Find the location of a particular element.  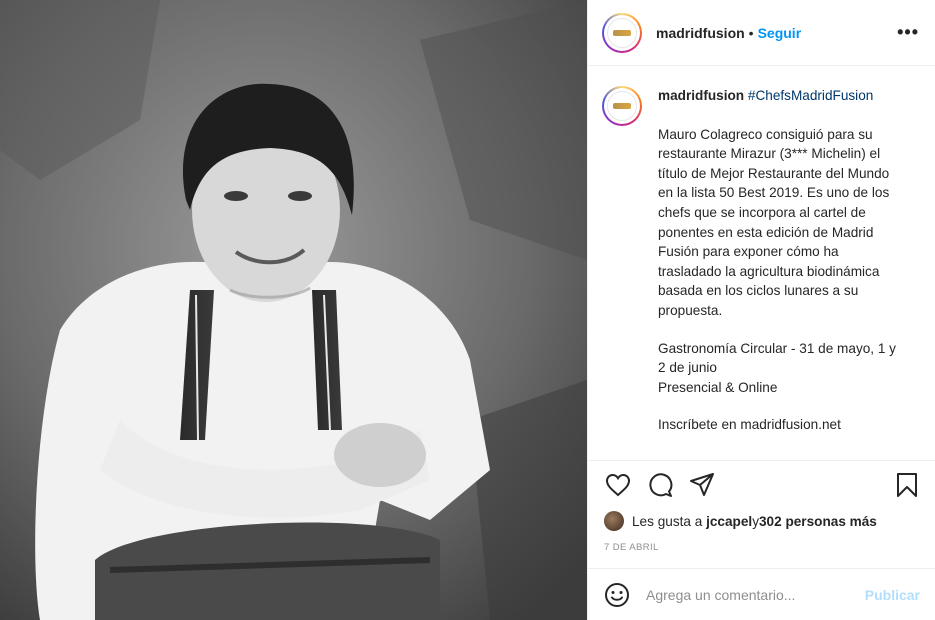

smiley-icon is located at coordinates (617, 595).